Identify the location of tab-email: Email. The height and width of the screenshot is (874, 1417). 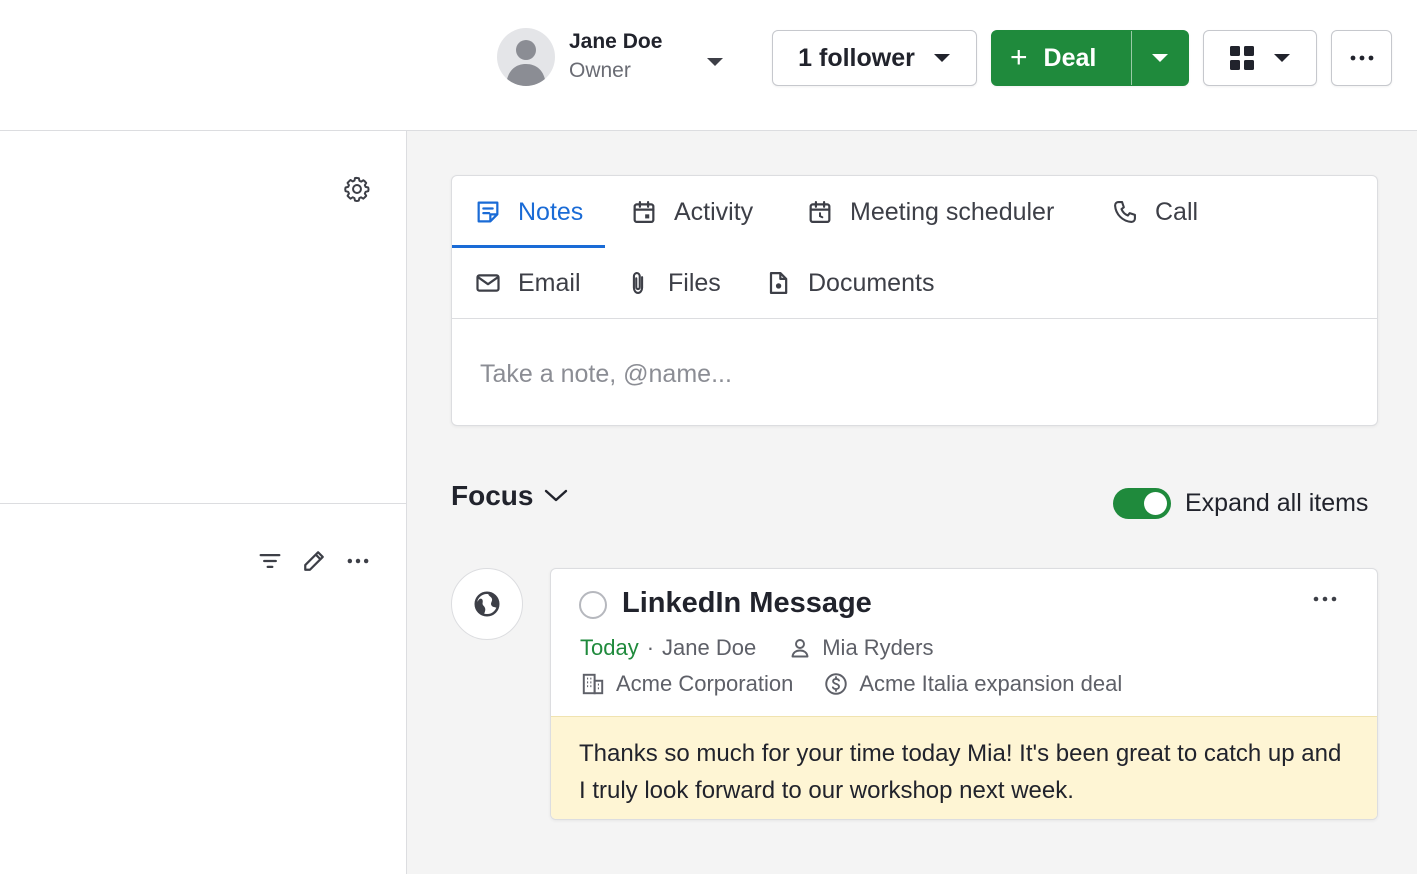
(527, 283).